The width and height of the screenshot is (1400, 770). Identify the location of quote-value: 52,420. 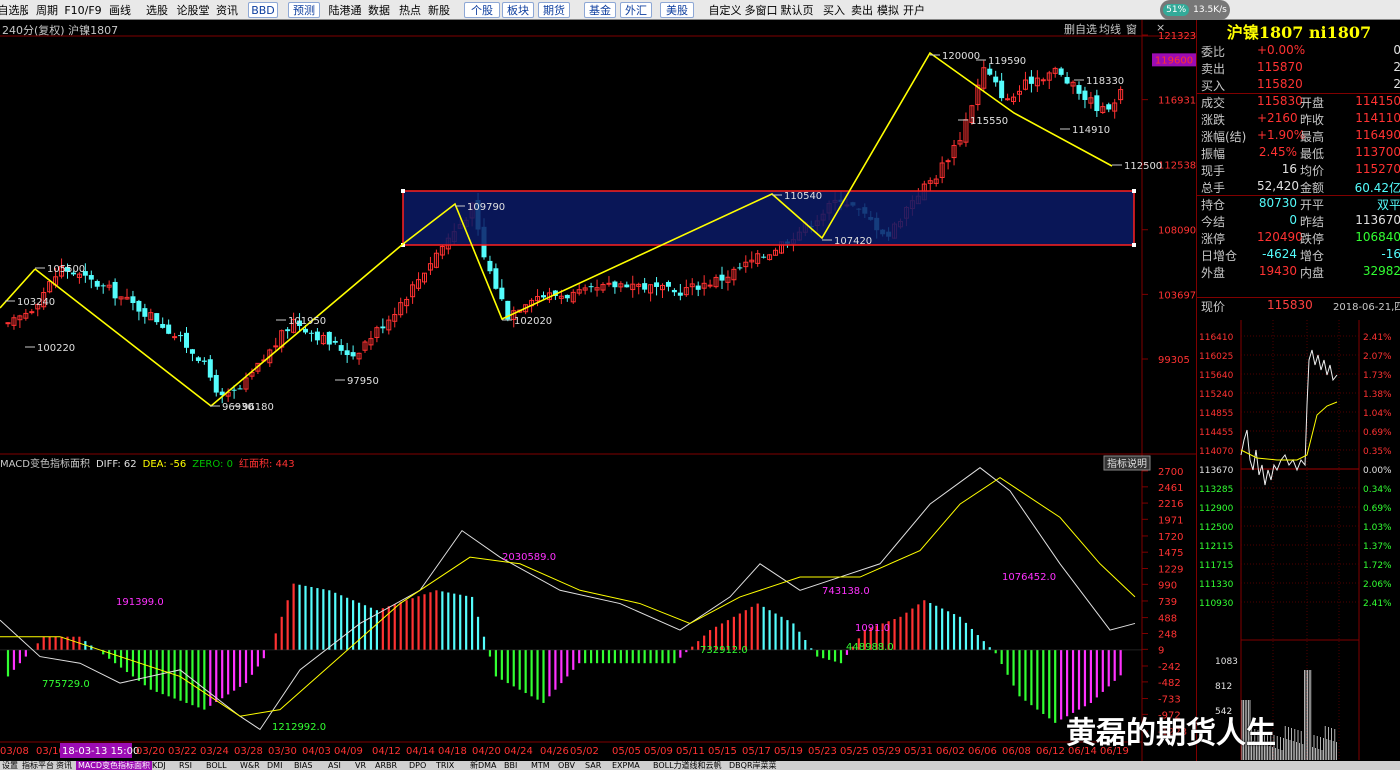
(1278, 186).